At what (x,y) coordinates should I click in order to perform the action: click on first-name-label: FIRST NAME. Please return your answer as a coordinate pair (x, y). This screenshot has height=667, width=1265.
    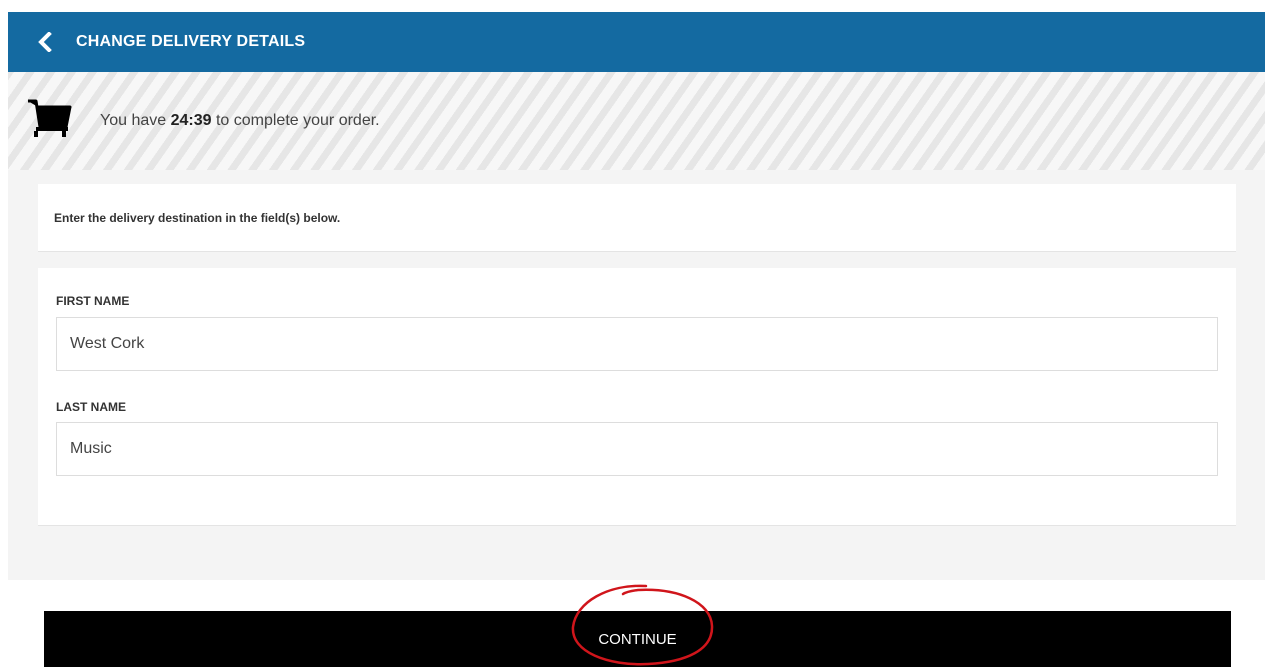
    Looking at the image, I should click on (93, 301).